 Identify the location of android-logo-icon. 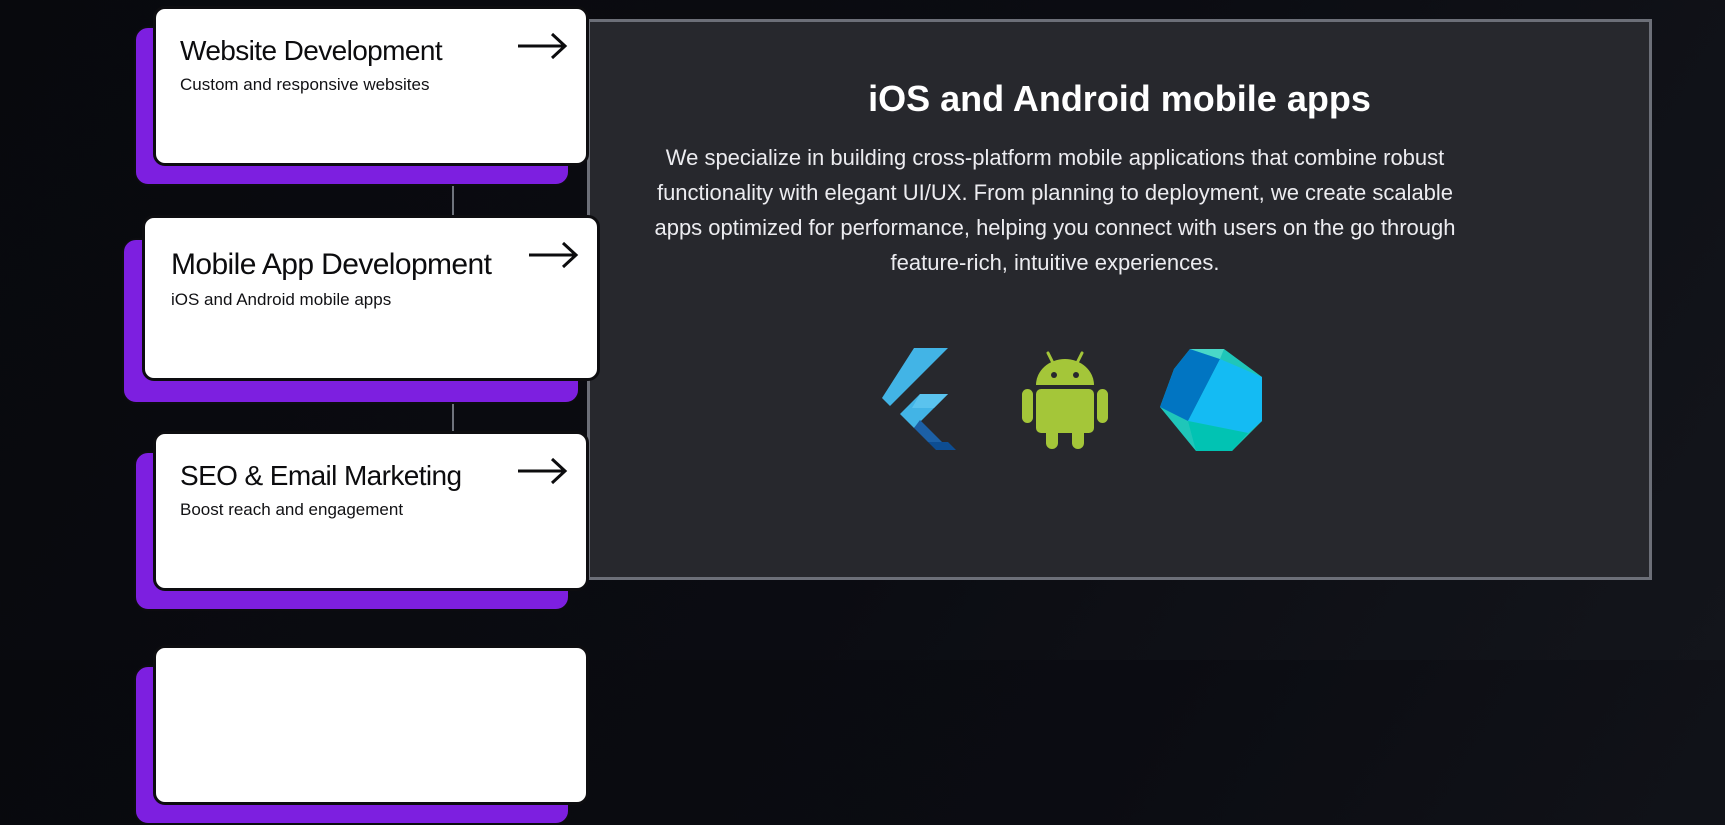
(1065, 401).